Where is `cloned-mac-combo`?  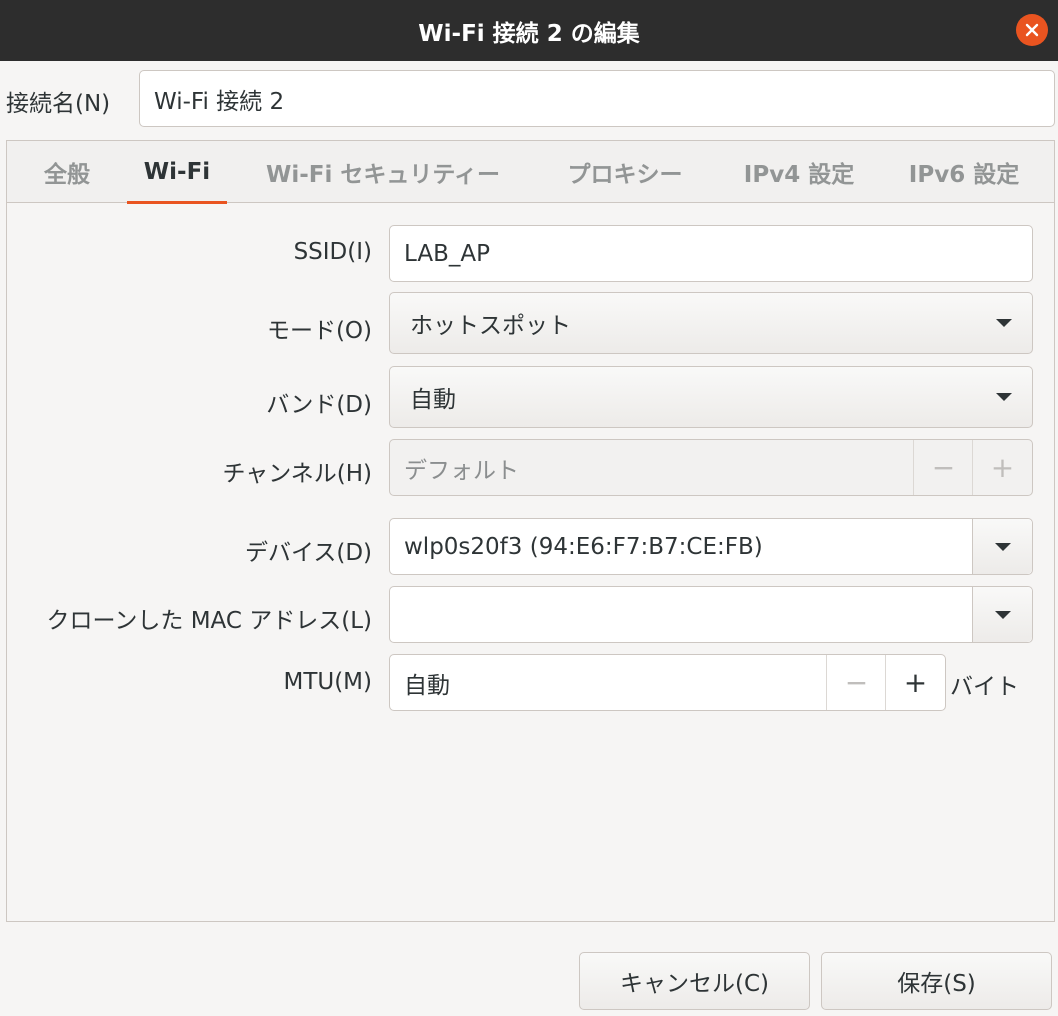
cloned-mac-combo is located at coordinates (711, 614).